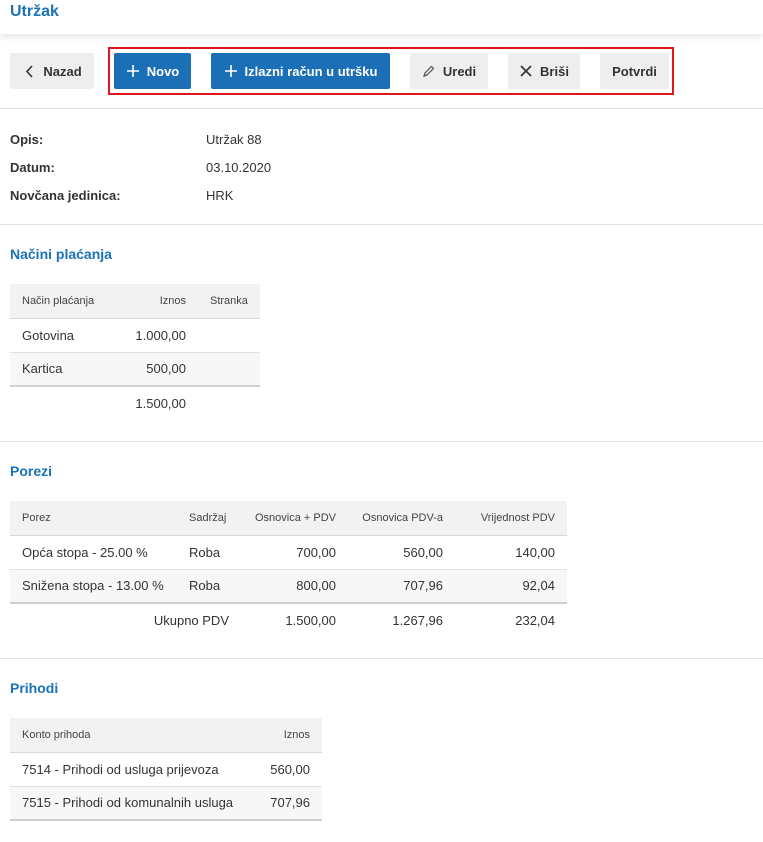 Image resolution: width=763 pixels, height=842 pixels. What do you see at coordinates (229, 301) in the screenshot?
I see `column-header: Stranka` at bounding box center [229, 301].